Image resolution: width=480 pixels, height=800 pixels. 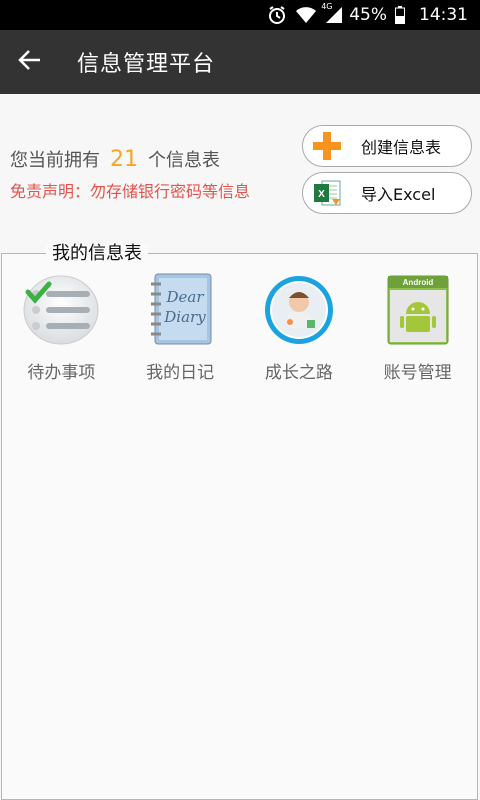 I want to click on excel-icon: X, so click(x=327, y=193).